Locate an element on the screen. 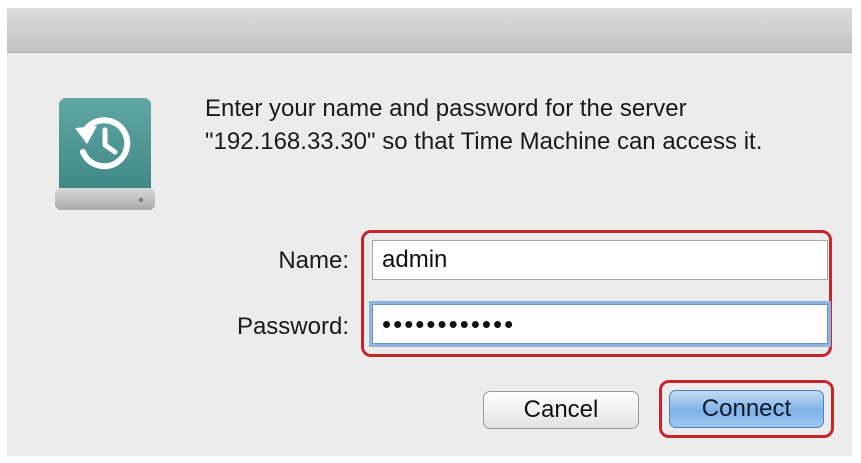  time-machine-drive-icon is located at coordinates (105, 155).